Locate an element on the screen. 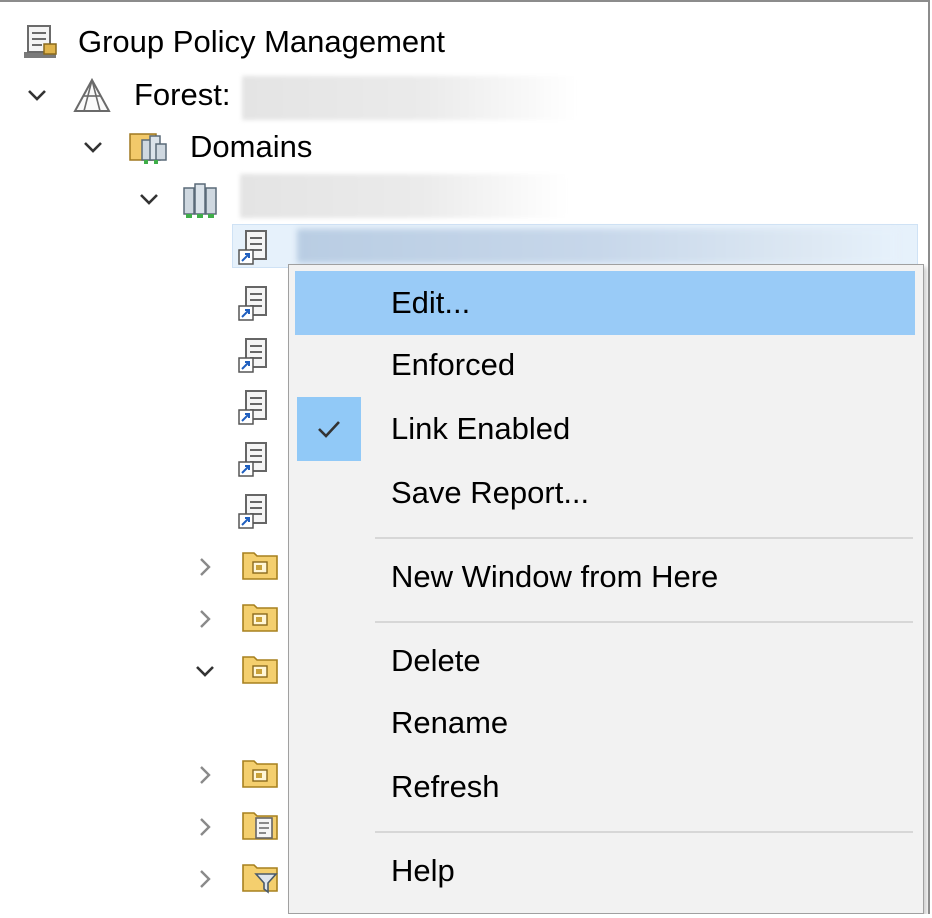 This screenshot has height=918, width=932. domain-icon is located at coordinates (200, 200).